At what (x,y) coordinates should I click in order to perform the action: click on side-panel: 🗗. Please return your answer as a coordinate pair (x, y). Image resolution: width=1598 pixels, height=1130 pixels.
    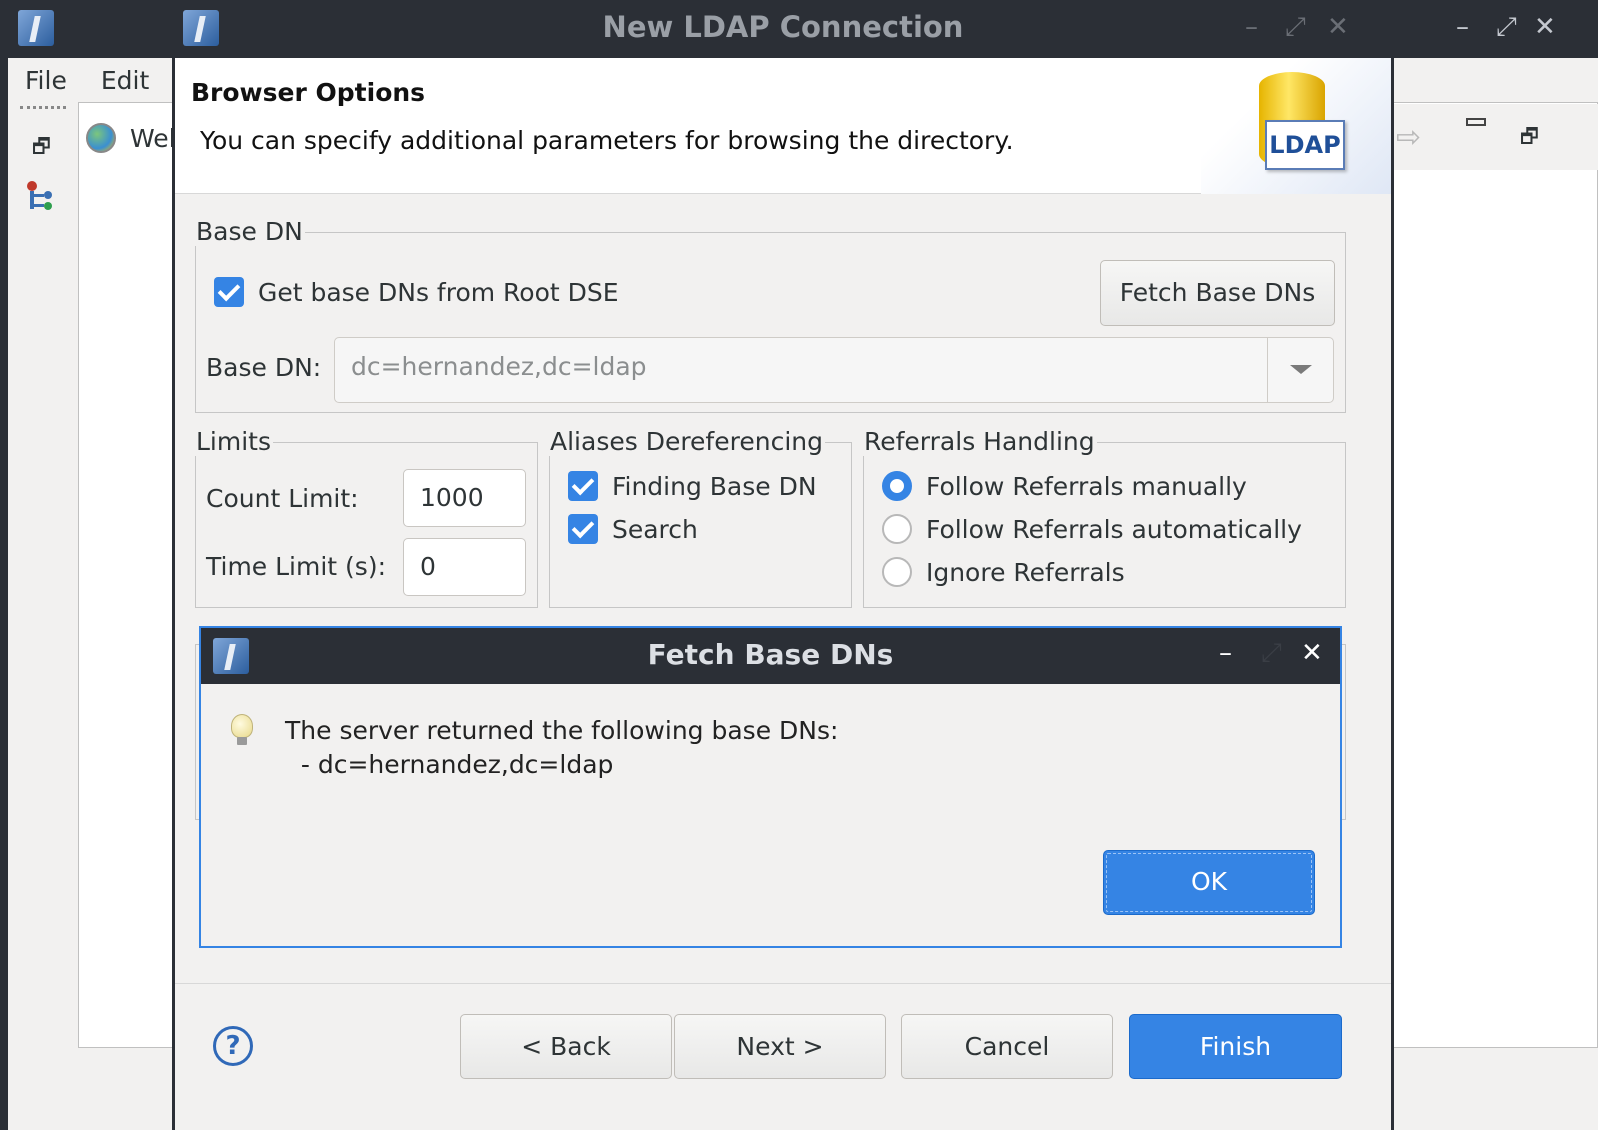
    Looking at the image, I should click on (43, 616).